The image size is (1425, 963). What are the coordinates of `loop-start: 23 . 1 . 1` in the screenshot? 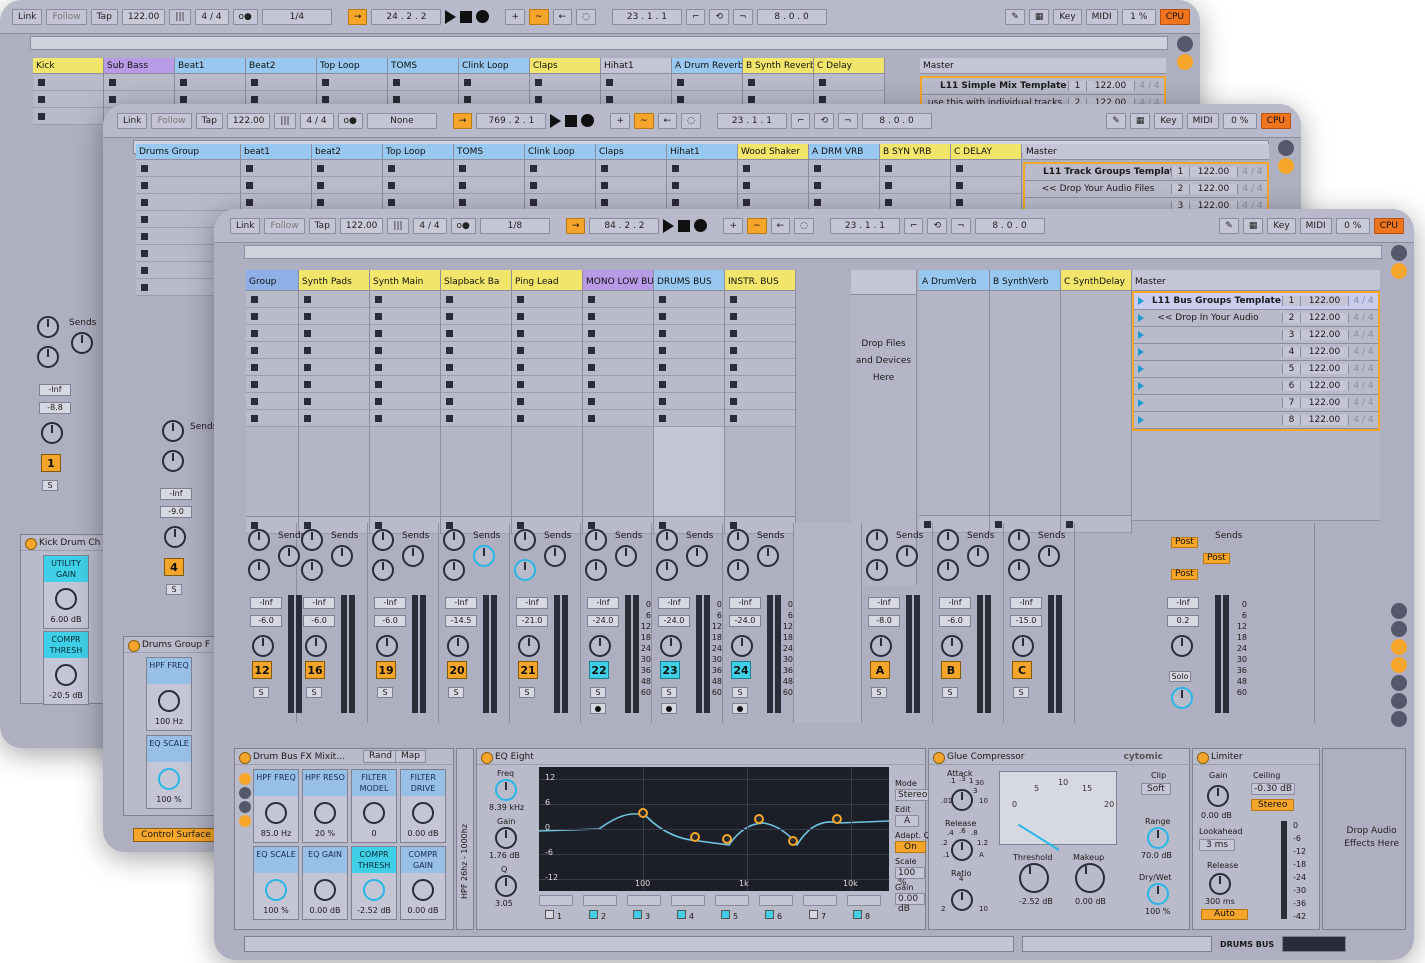 It's located at (646, 16).